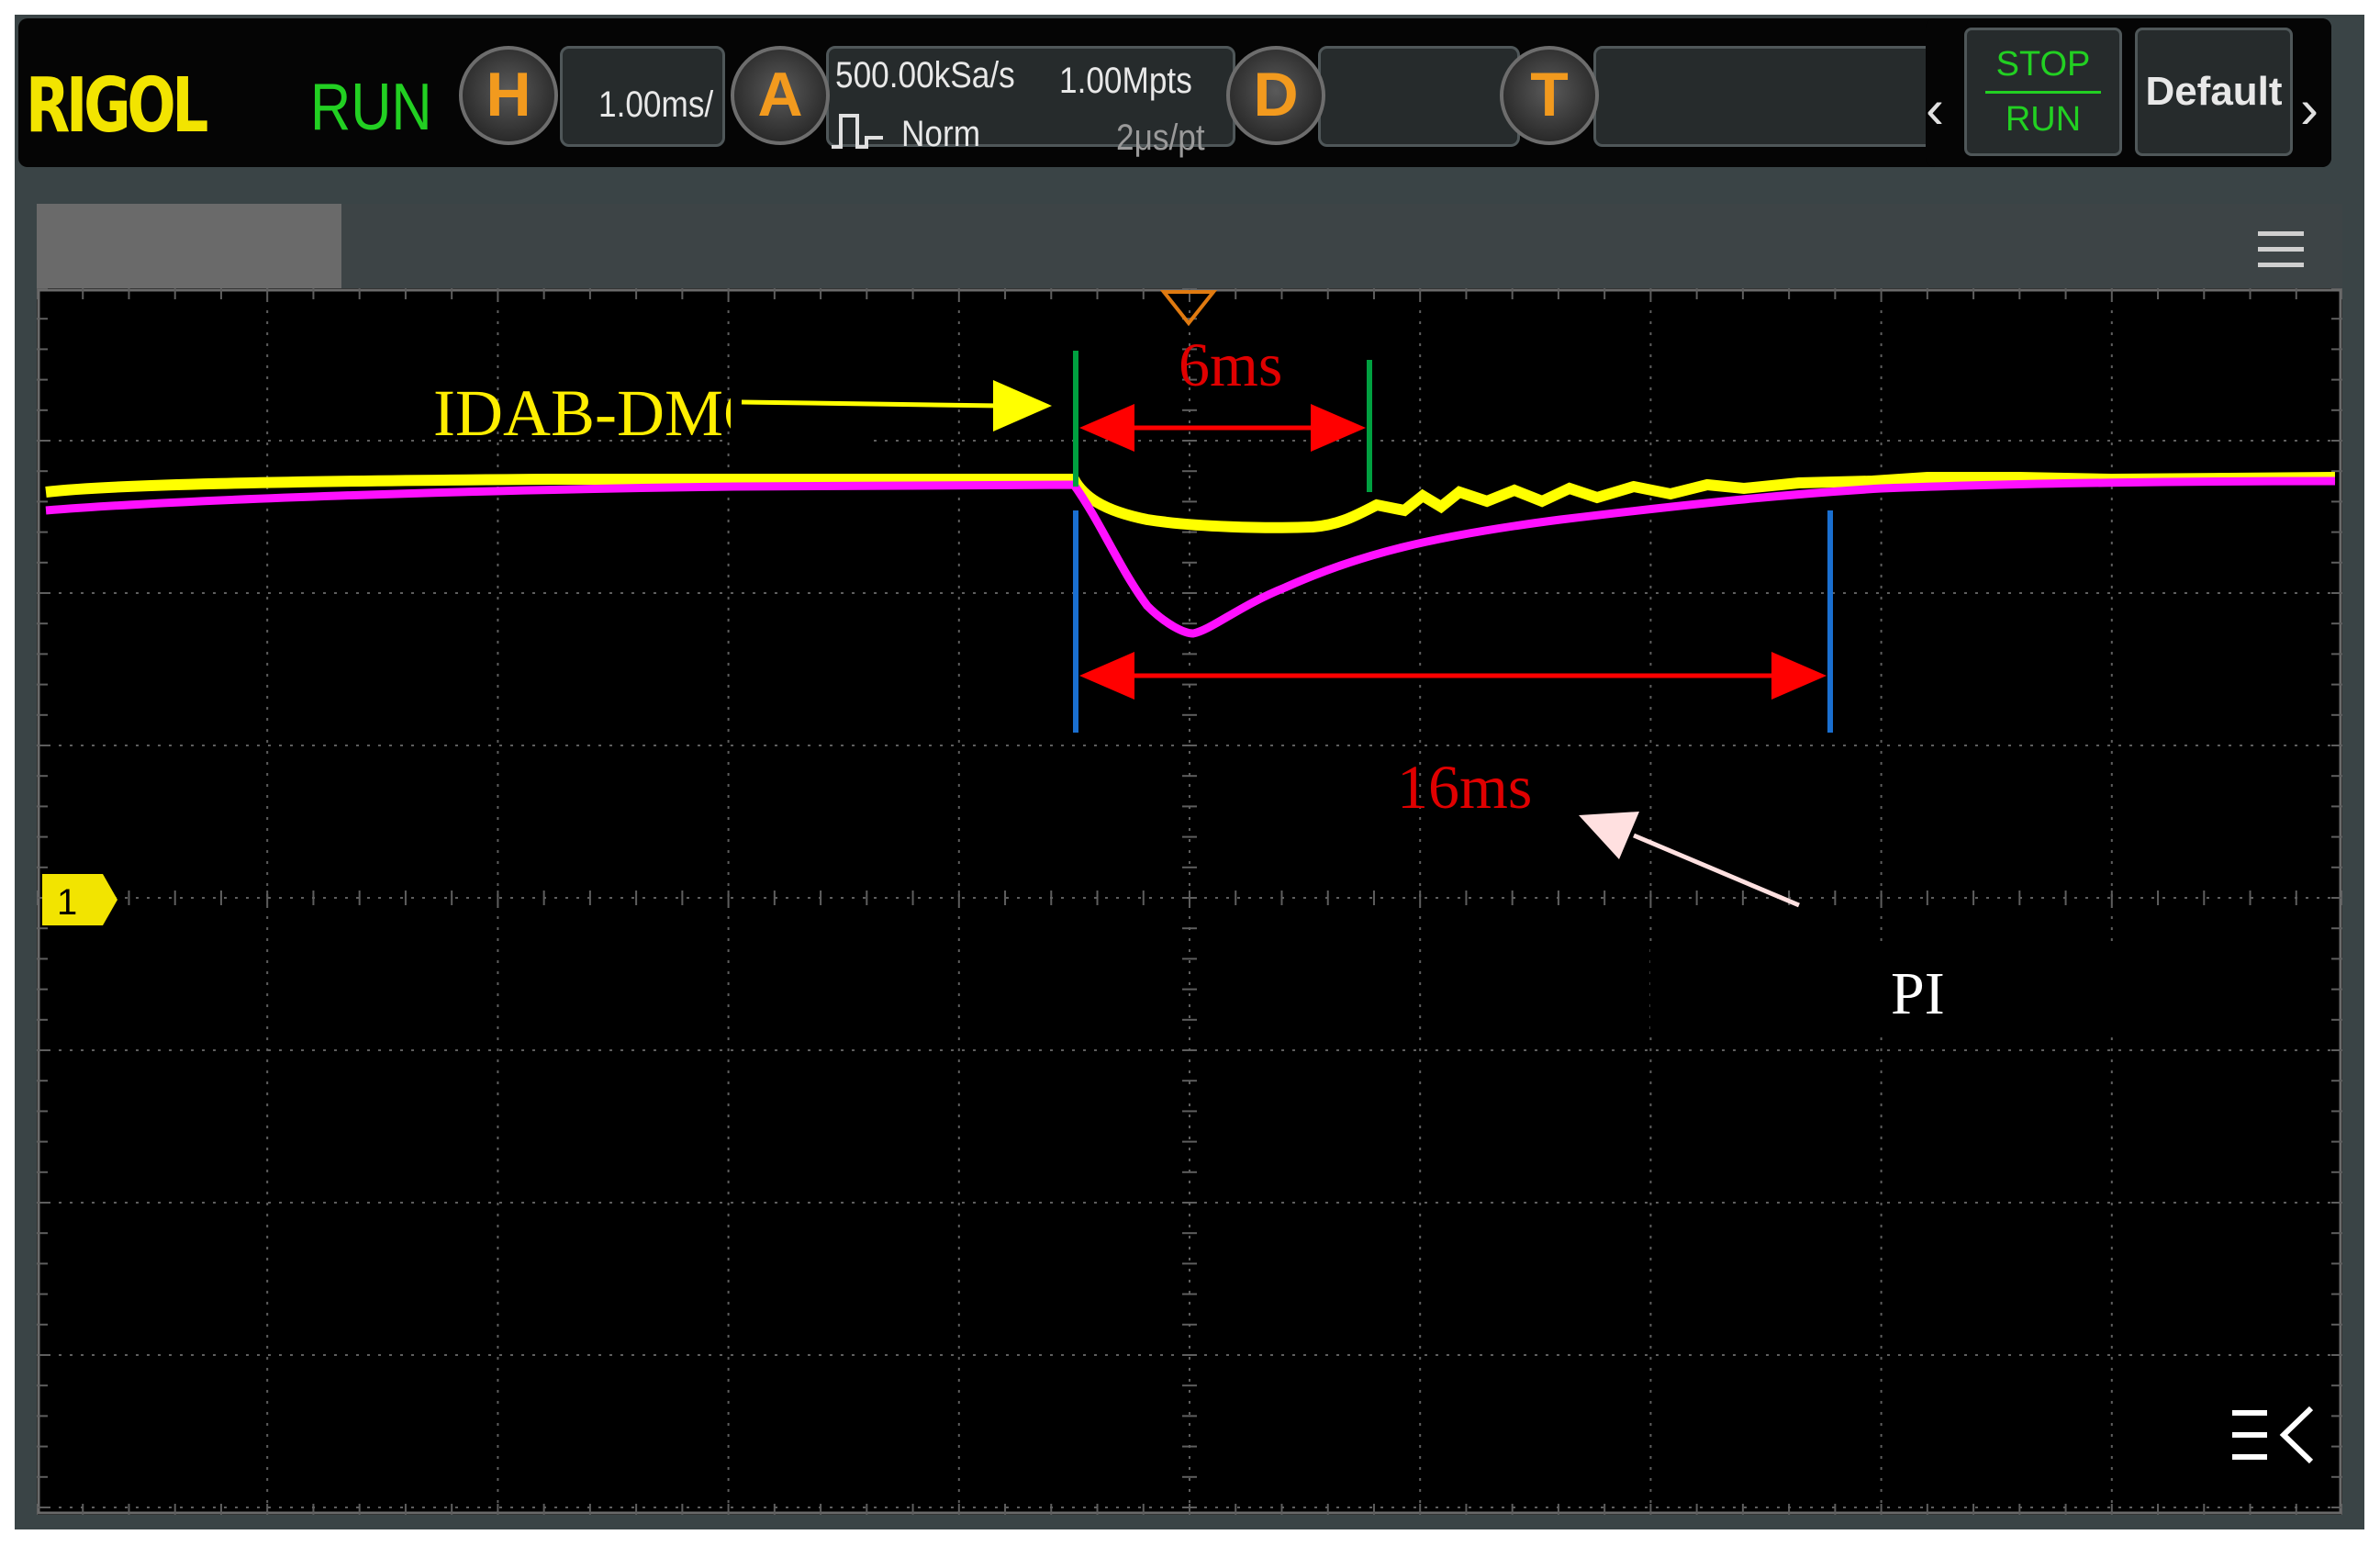 Image resolution: width=2380 pixels, height=1546 pixels. I want to click on chevron-right-icon: ›, so click(2309, 108).